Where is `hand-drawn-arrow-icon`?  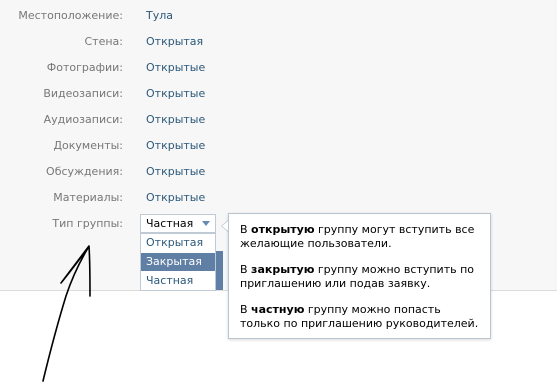 hand-drawn-arrow-icon is located at coordinates (66, 313).